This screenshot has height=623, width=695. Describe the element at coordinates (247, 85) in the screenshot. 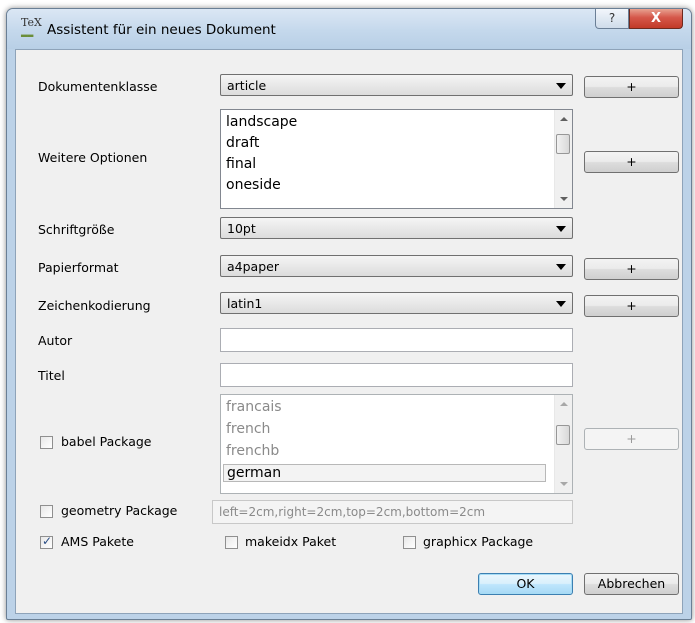

I see `document-class-value: article` at that location.